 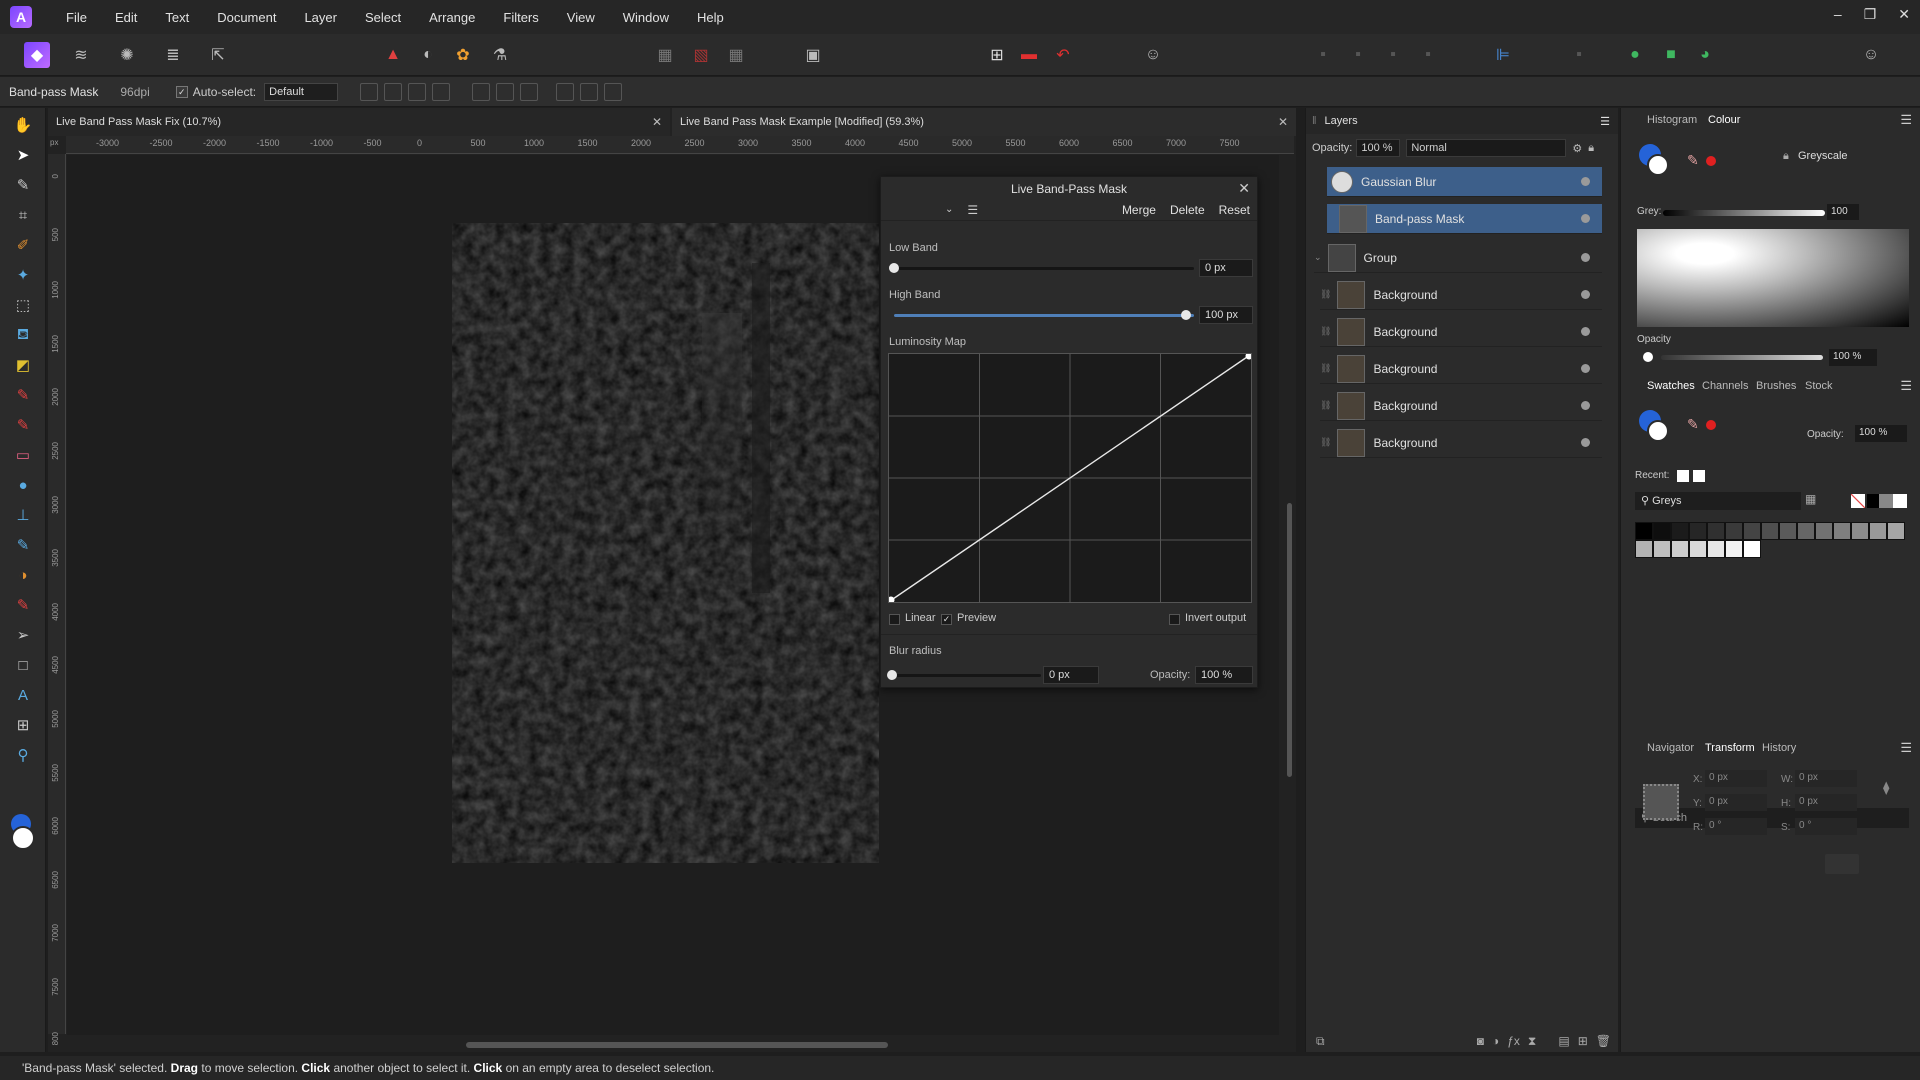 What do you see at coordinates (1591, 148) in the screenshot?
I see `lock-icon: 🔒︎` at bounding box center [1591, 148].